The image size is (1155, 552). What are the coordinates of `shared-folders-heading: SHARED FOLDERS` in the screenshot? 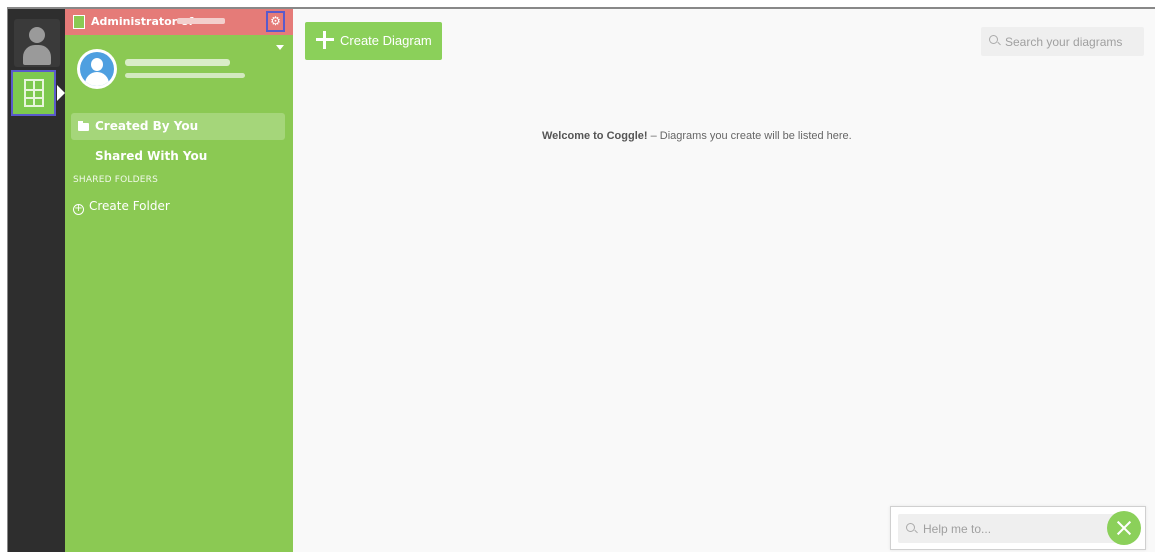 It's located at (116, 180).